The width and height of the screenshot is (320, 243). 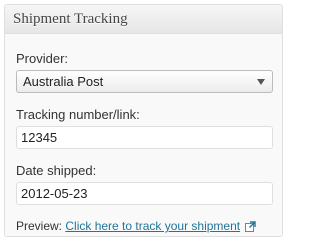 What do you see at coordinates (42, 58) in the screenshot?
I see `provider-label: Provider:` at bounding box center [42, 58].